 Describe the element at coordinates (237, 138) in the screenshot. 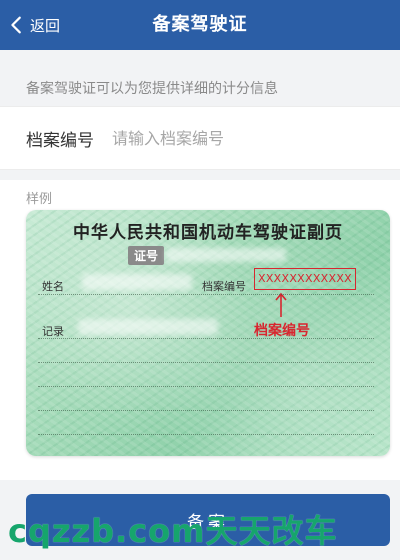

I see `dossier-number-input` at that location.